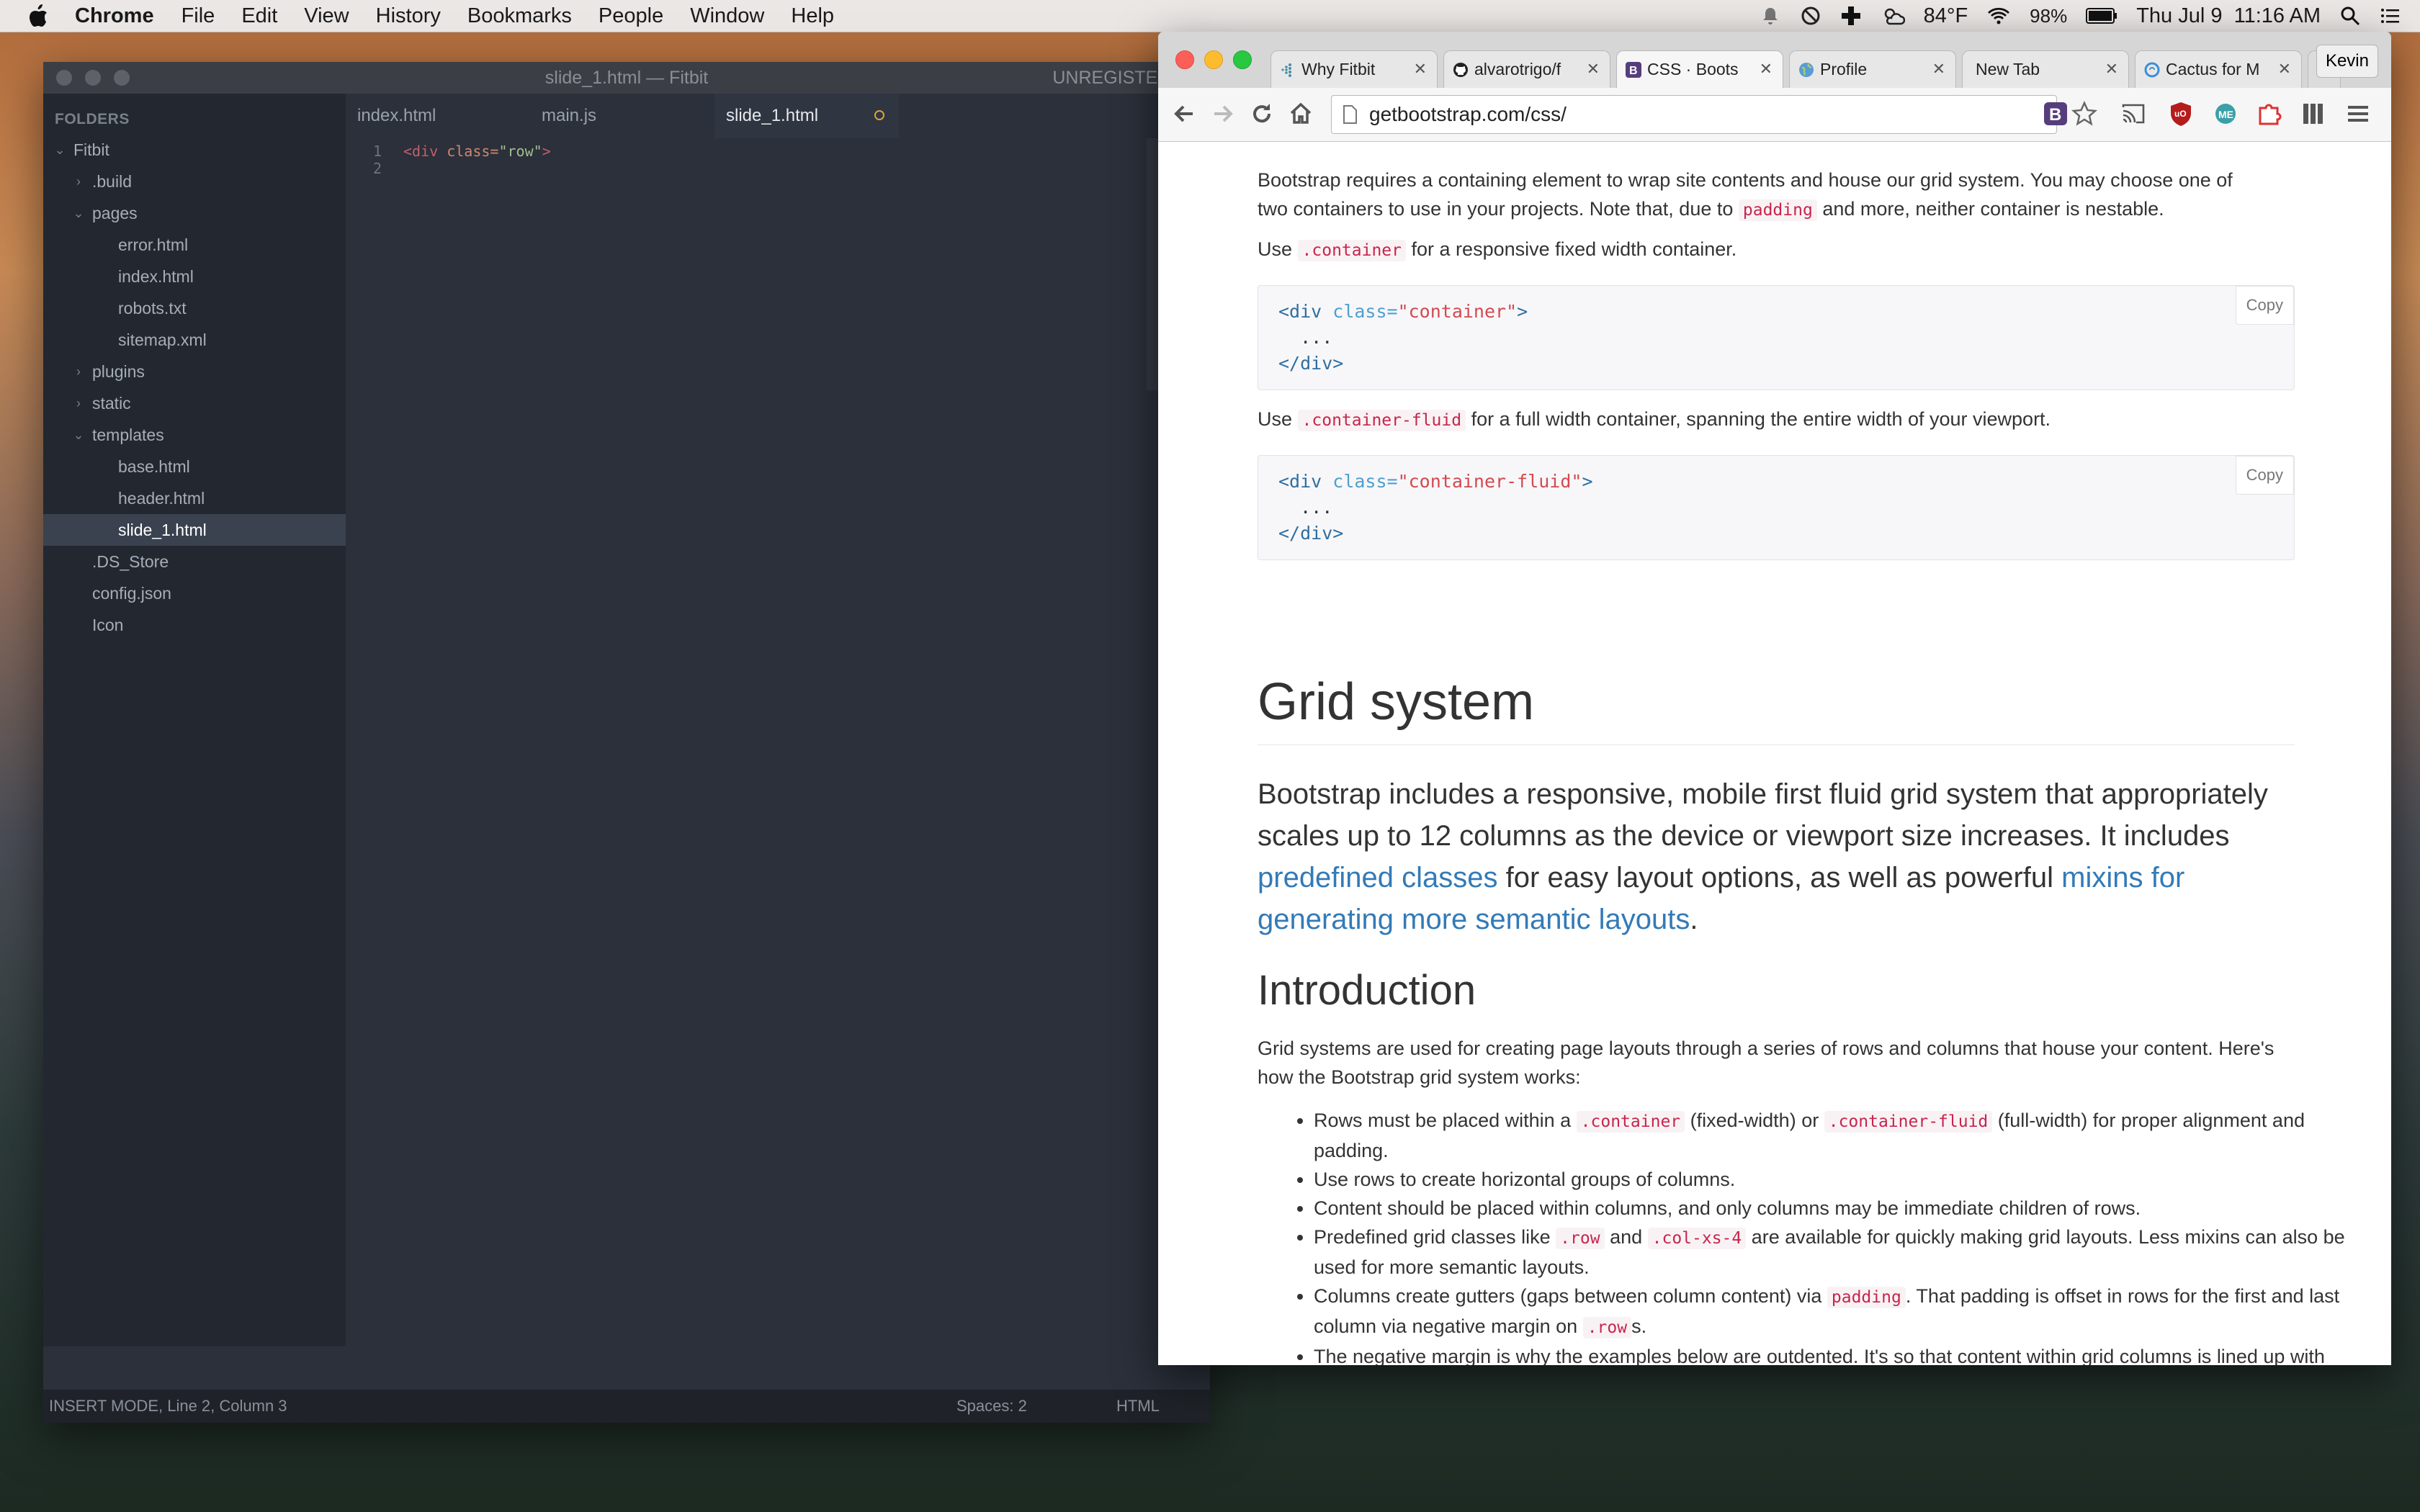 The width and height of the screenshot is (2420, 1512). Describe the element at coordinates (1213, 59) in the screenshot. I see `chrome-minimize-button` at that location.